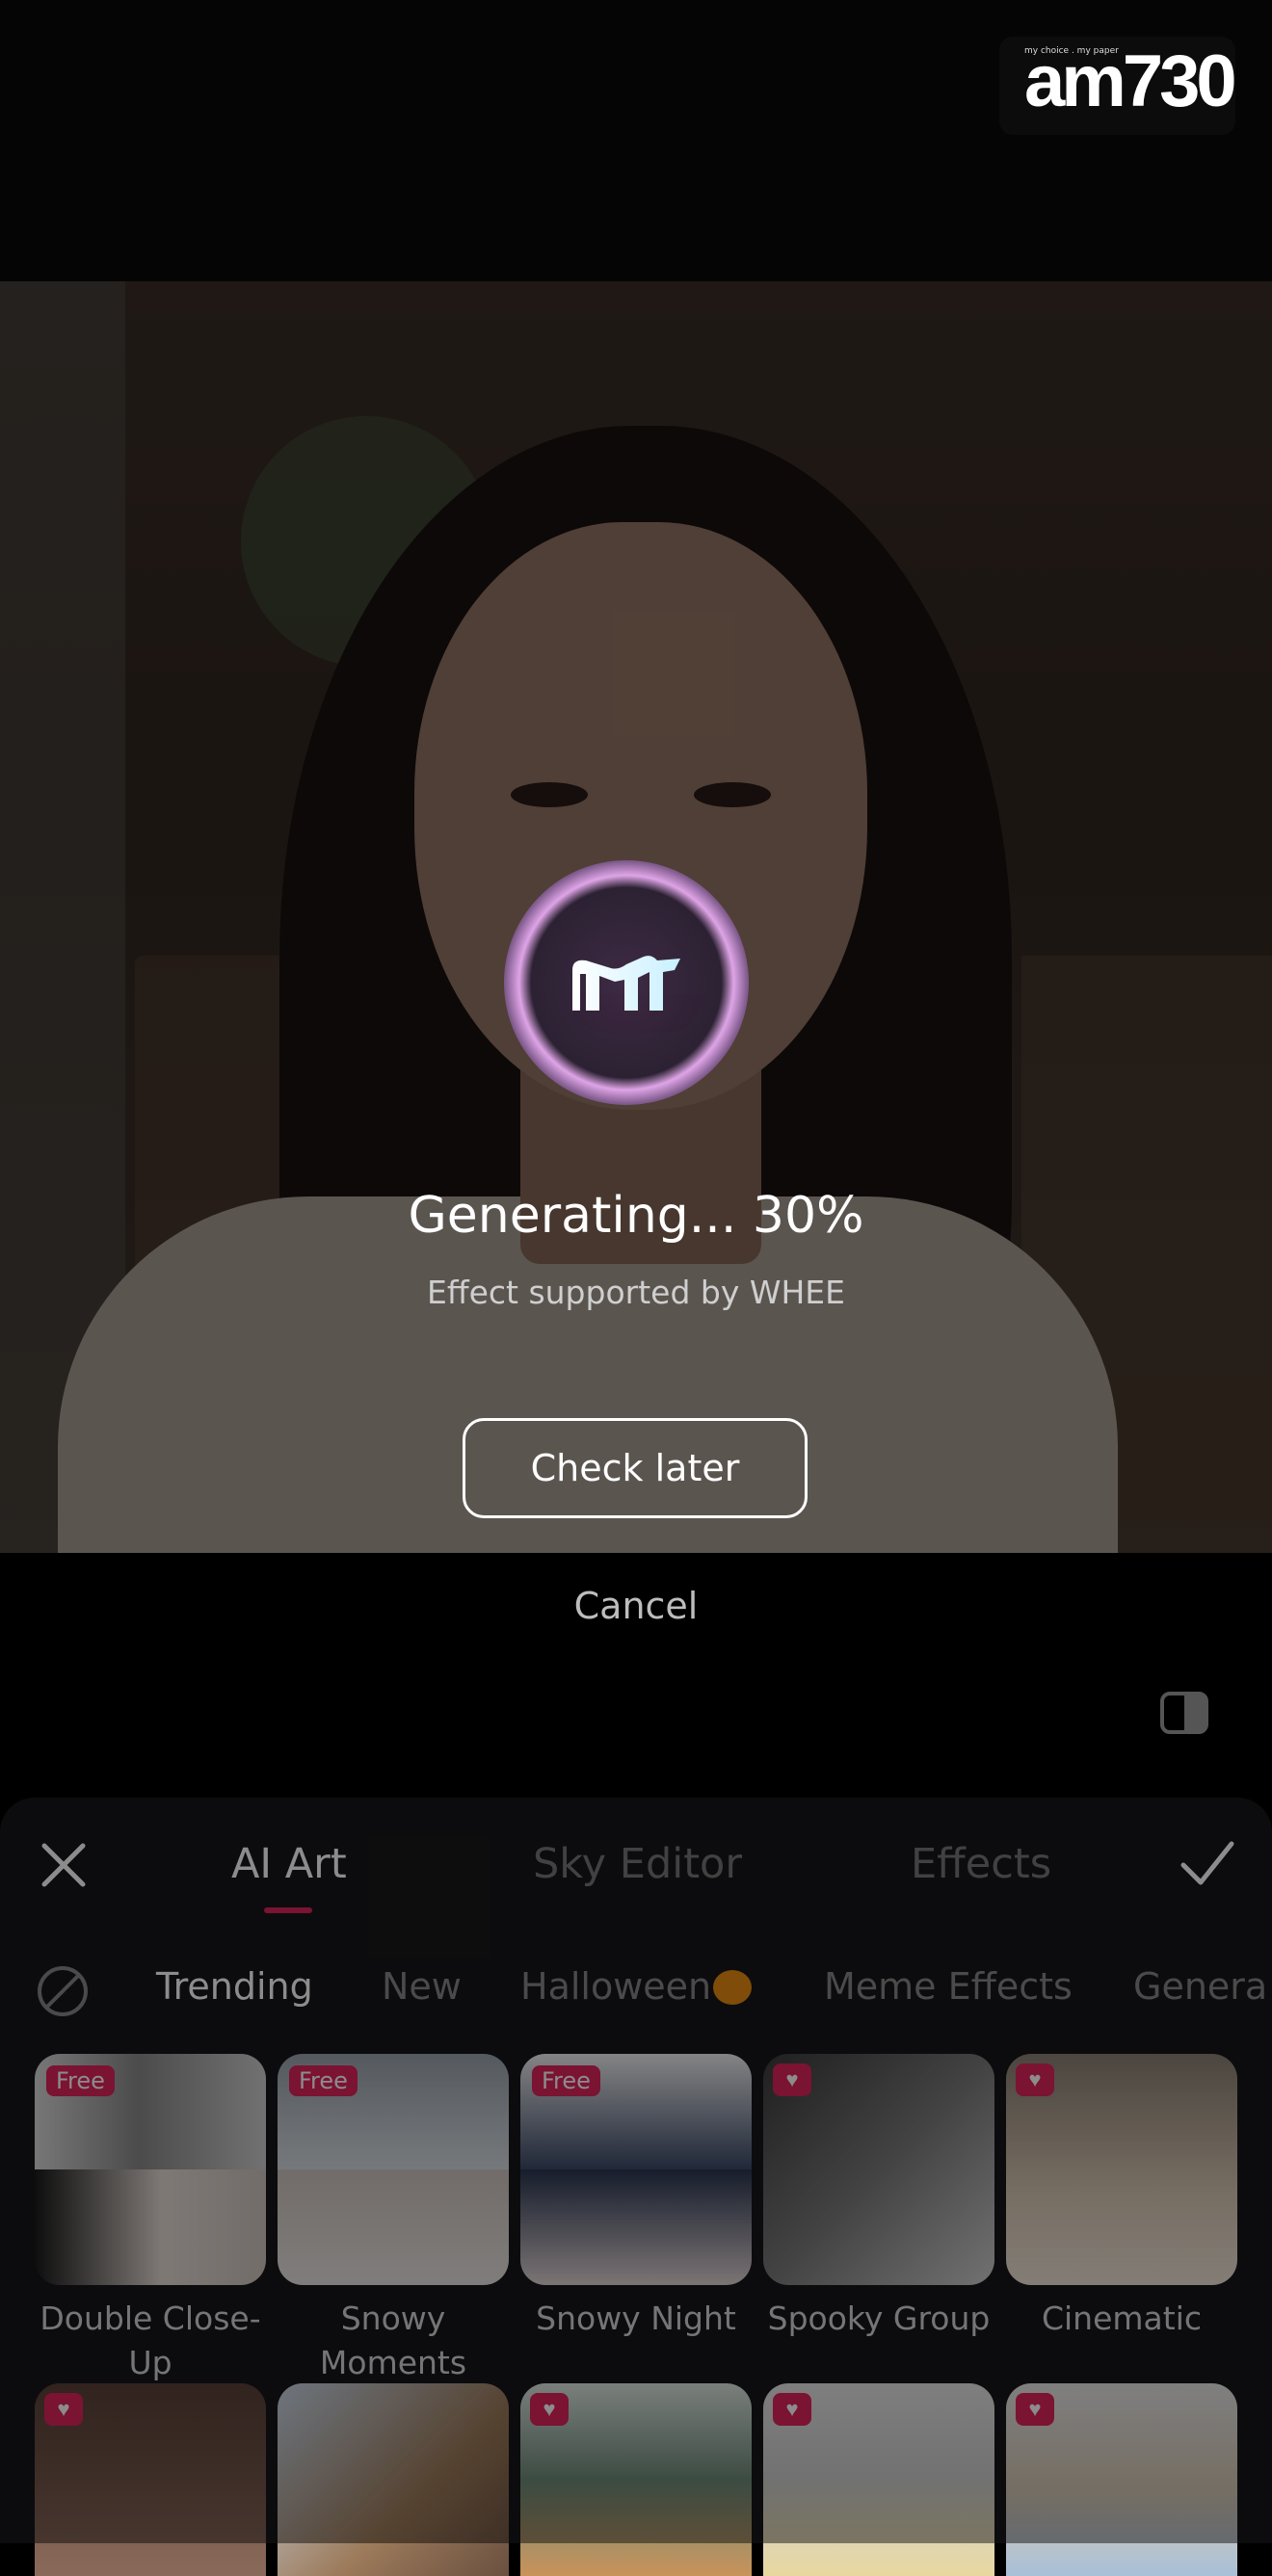 This screenshot has width=1272, height=2576. Describe the element at coordinates (234, 1987) in the screenshot. I see `category-trending: Trending` at that location.